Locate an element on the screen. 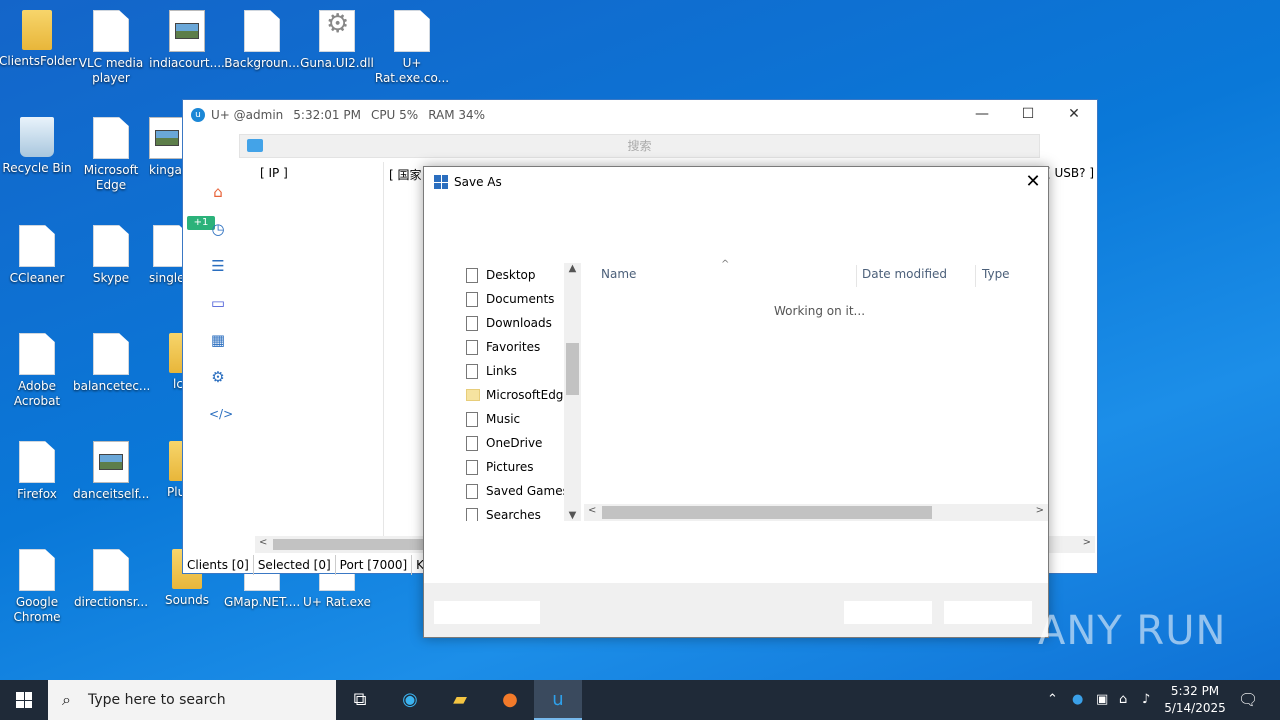 This screenshot has width=1280, height=720. taskbar-search-input: ⌕ Type here to search is located at coordinates (192, 700).